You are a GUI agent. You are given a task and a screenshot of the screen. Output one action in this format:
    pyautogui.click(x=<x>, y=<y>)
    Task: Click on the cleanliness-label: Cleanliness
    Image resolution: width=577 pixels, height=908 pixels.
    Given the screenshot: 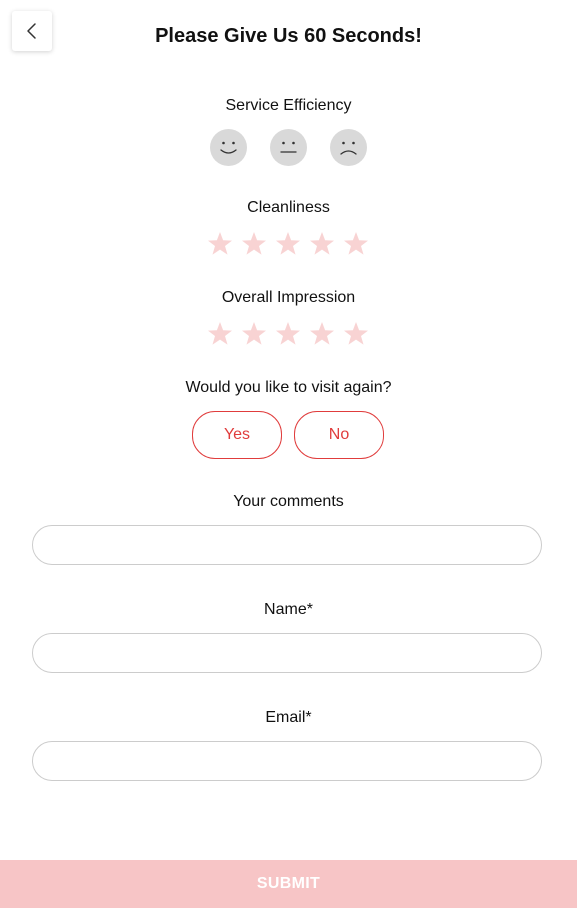 What is the action you would take?
    pyautogui.click(x=288, y=207)
    